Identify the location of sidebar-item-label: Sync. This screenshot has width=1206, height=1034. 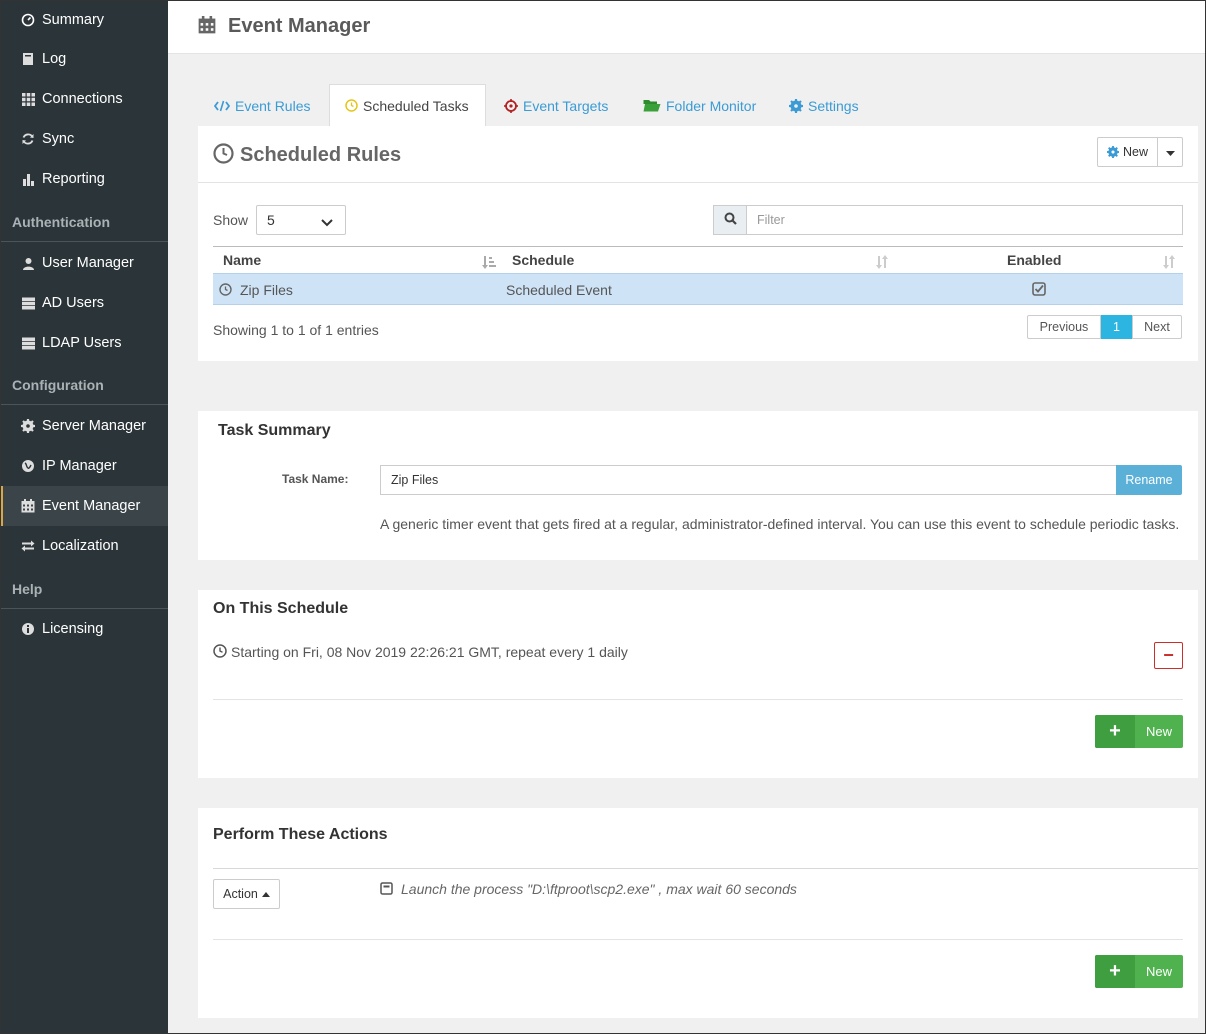
(58, 139).